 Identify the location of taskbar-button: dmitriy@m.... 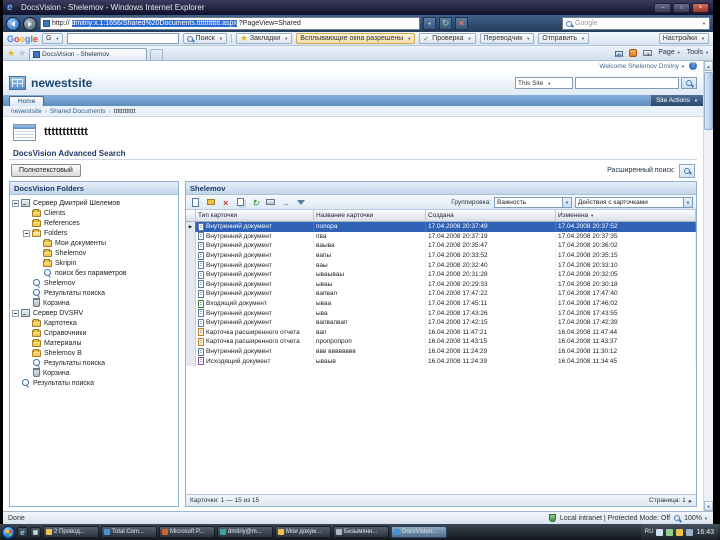
(245, 532).